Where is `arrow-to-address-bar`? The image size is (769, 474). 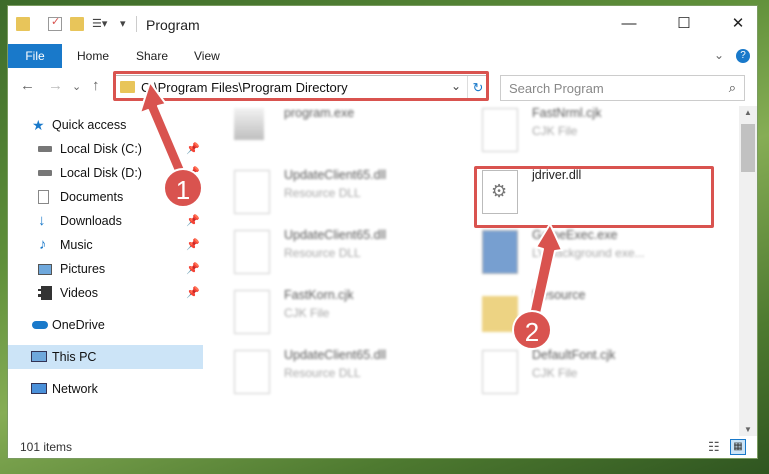
arrow-to-address-bar is located at coordinates (163, 129).